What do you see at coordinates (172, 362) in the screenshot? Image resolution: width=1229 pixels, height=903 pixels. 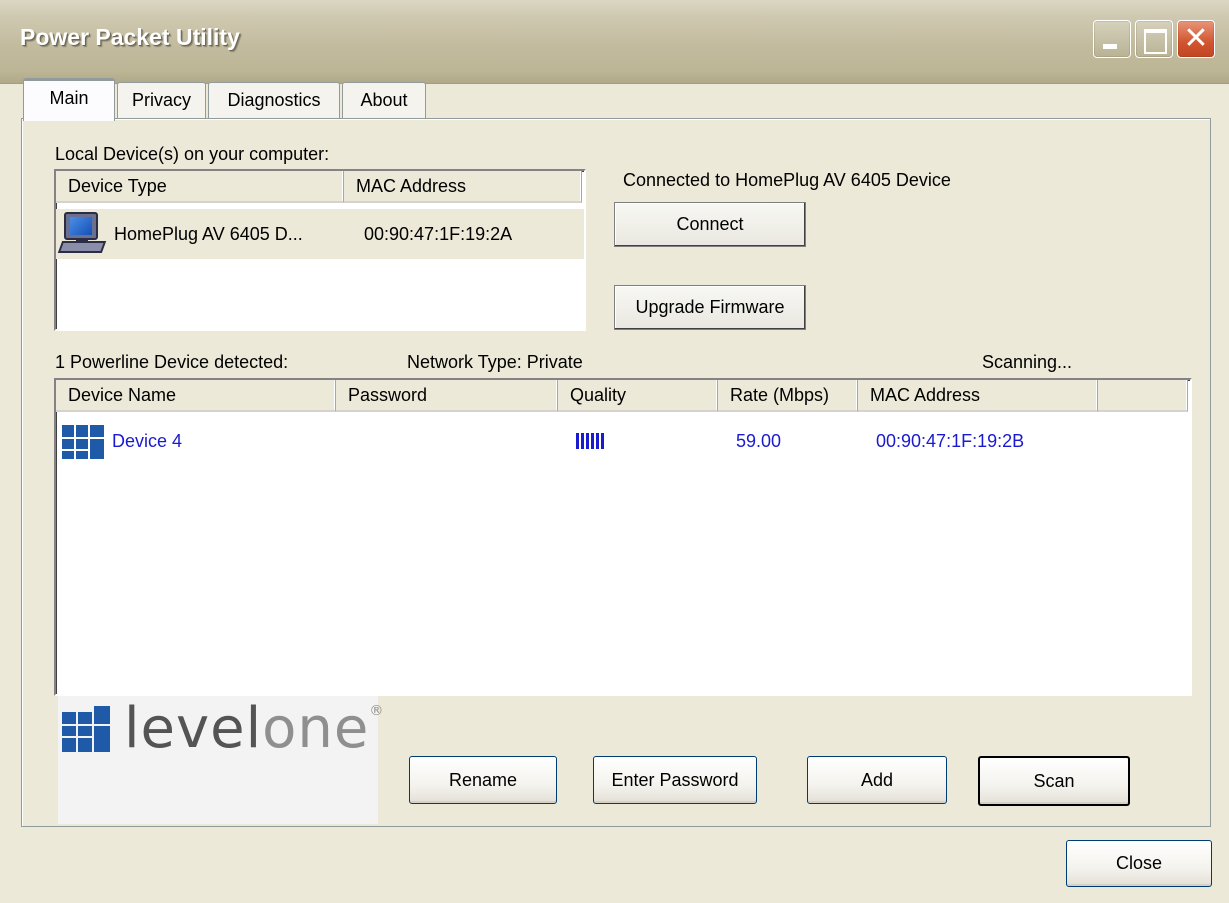 I see `powerline-detected-label: 1 Powerline Device detected:` at bounding box center [172, 362].